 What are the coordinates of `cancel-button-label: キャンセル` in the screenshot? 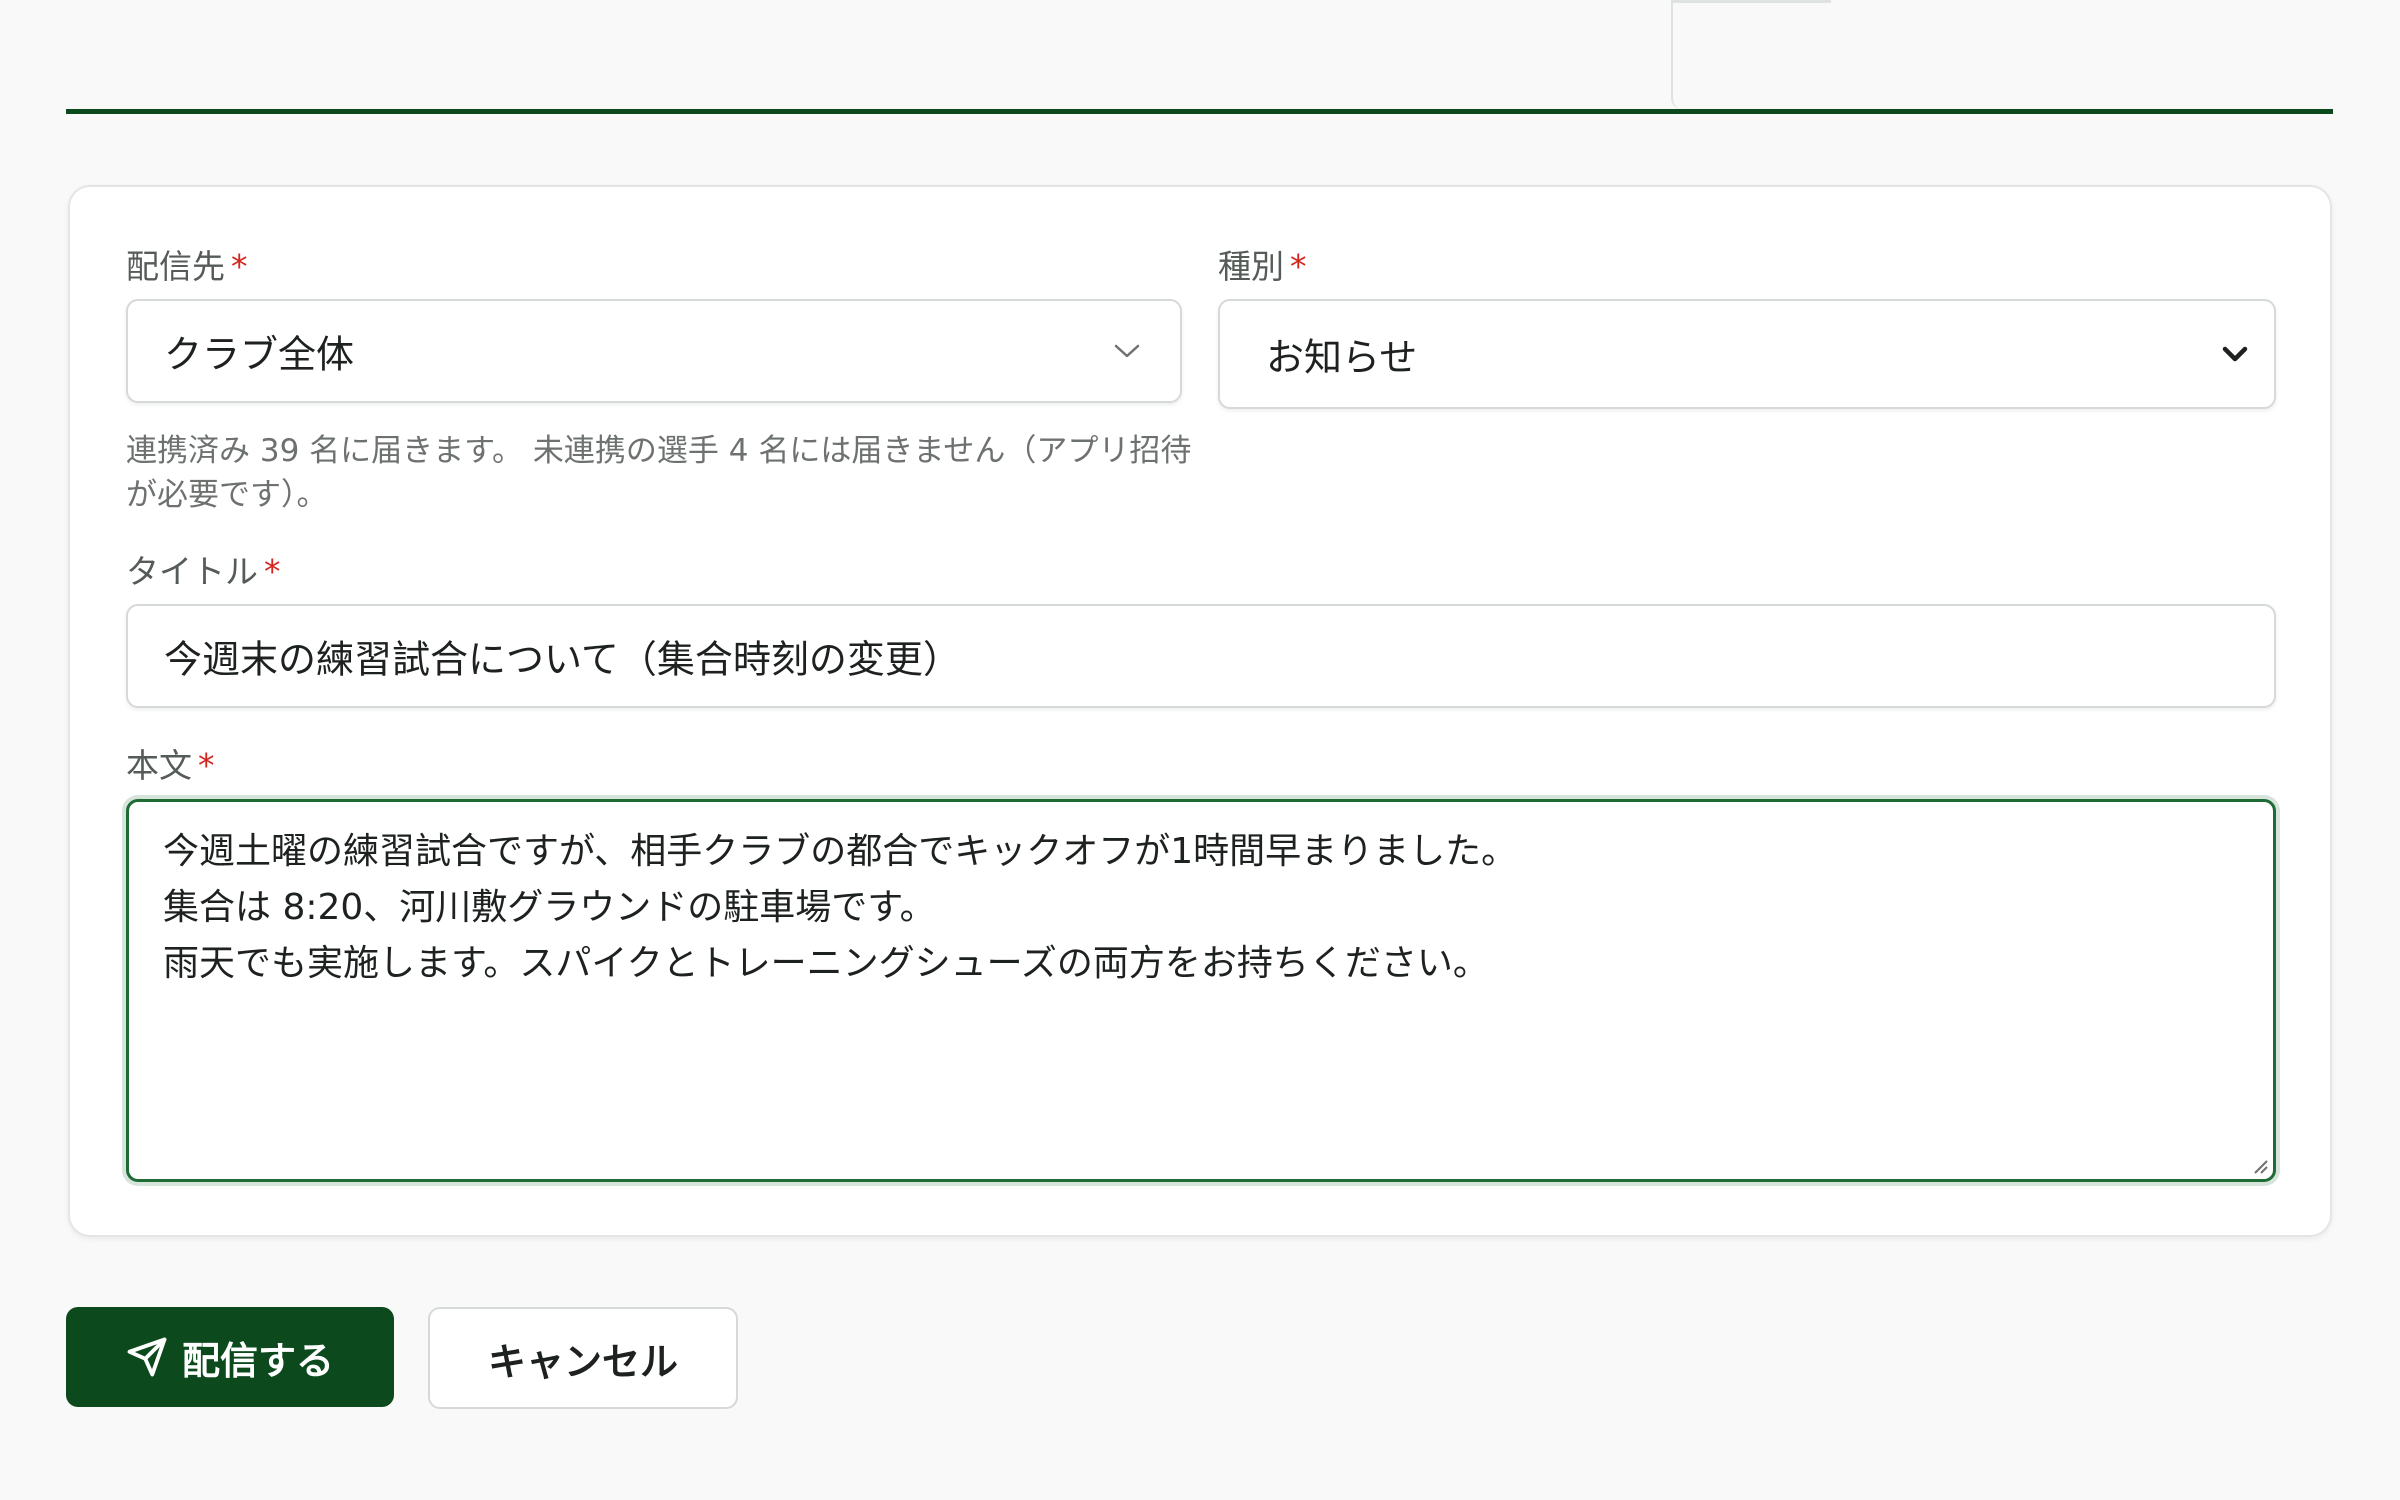 It's located at (582, 1361).